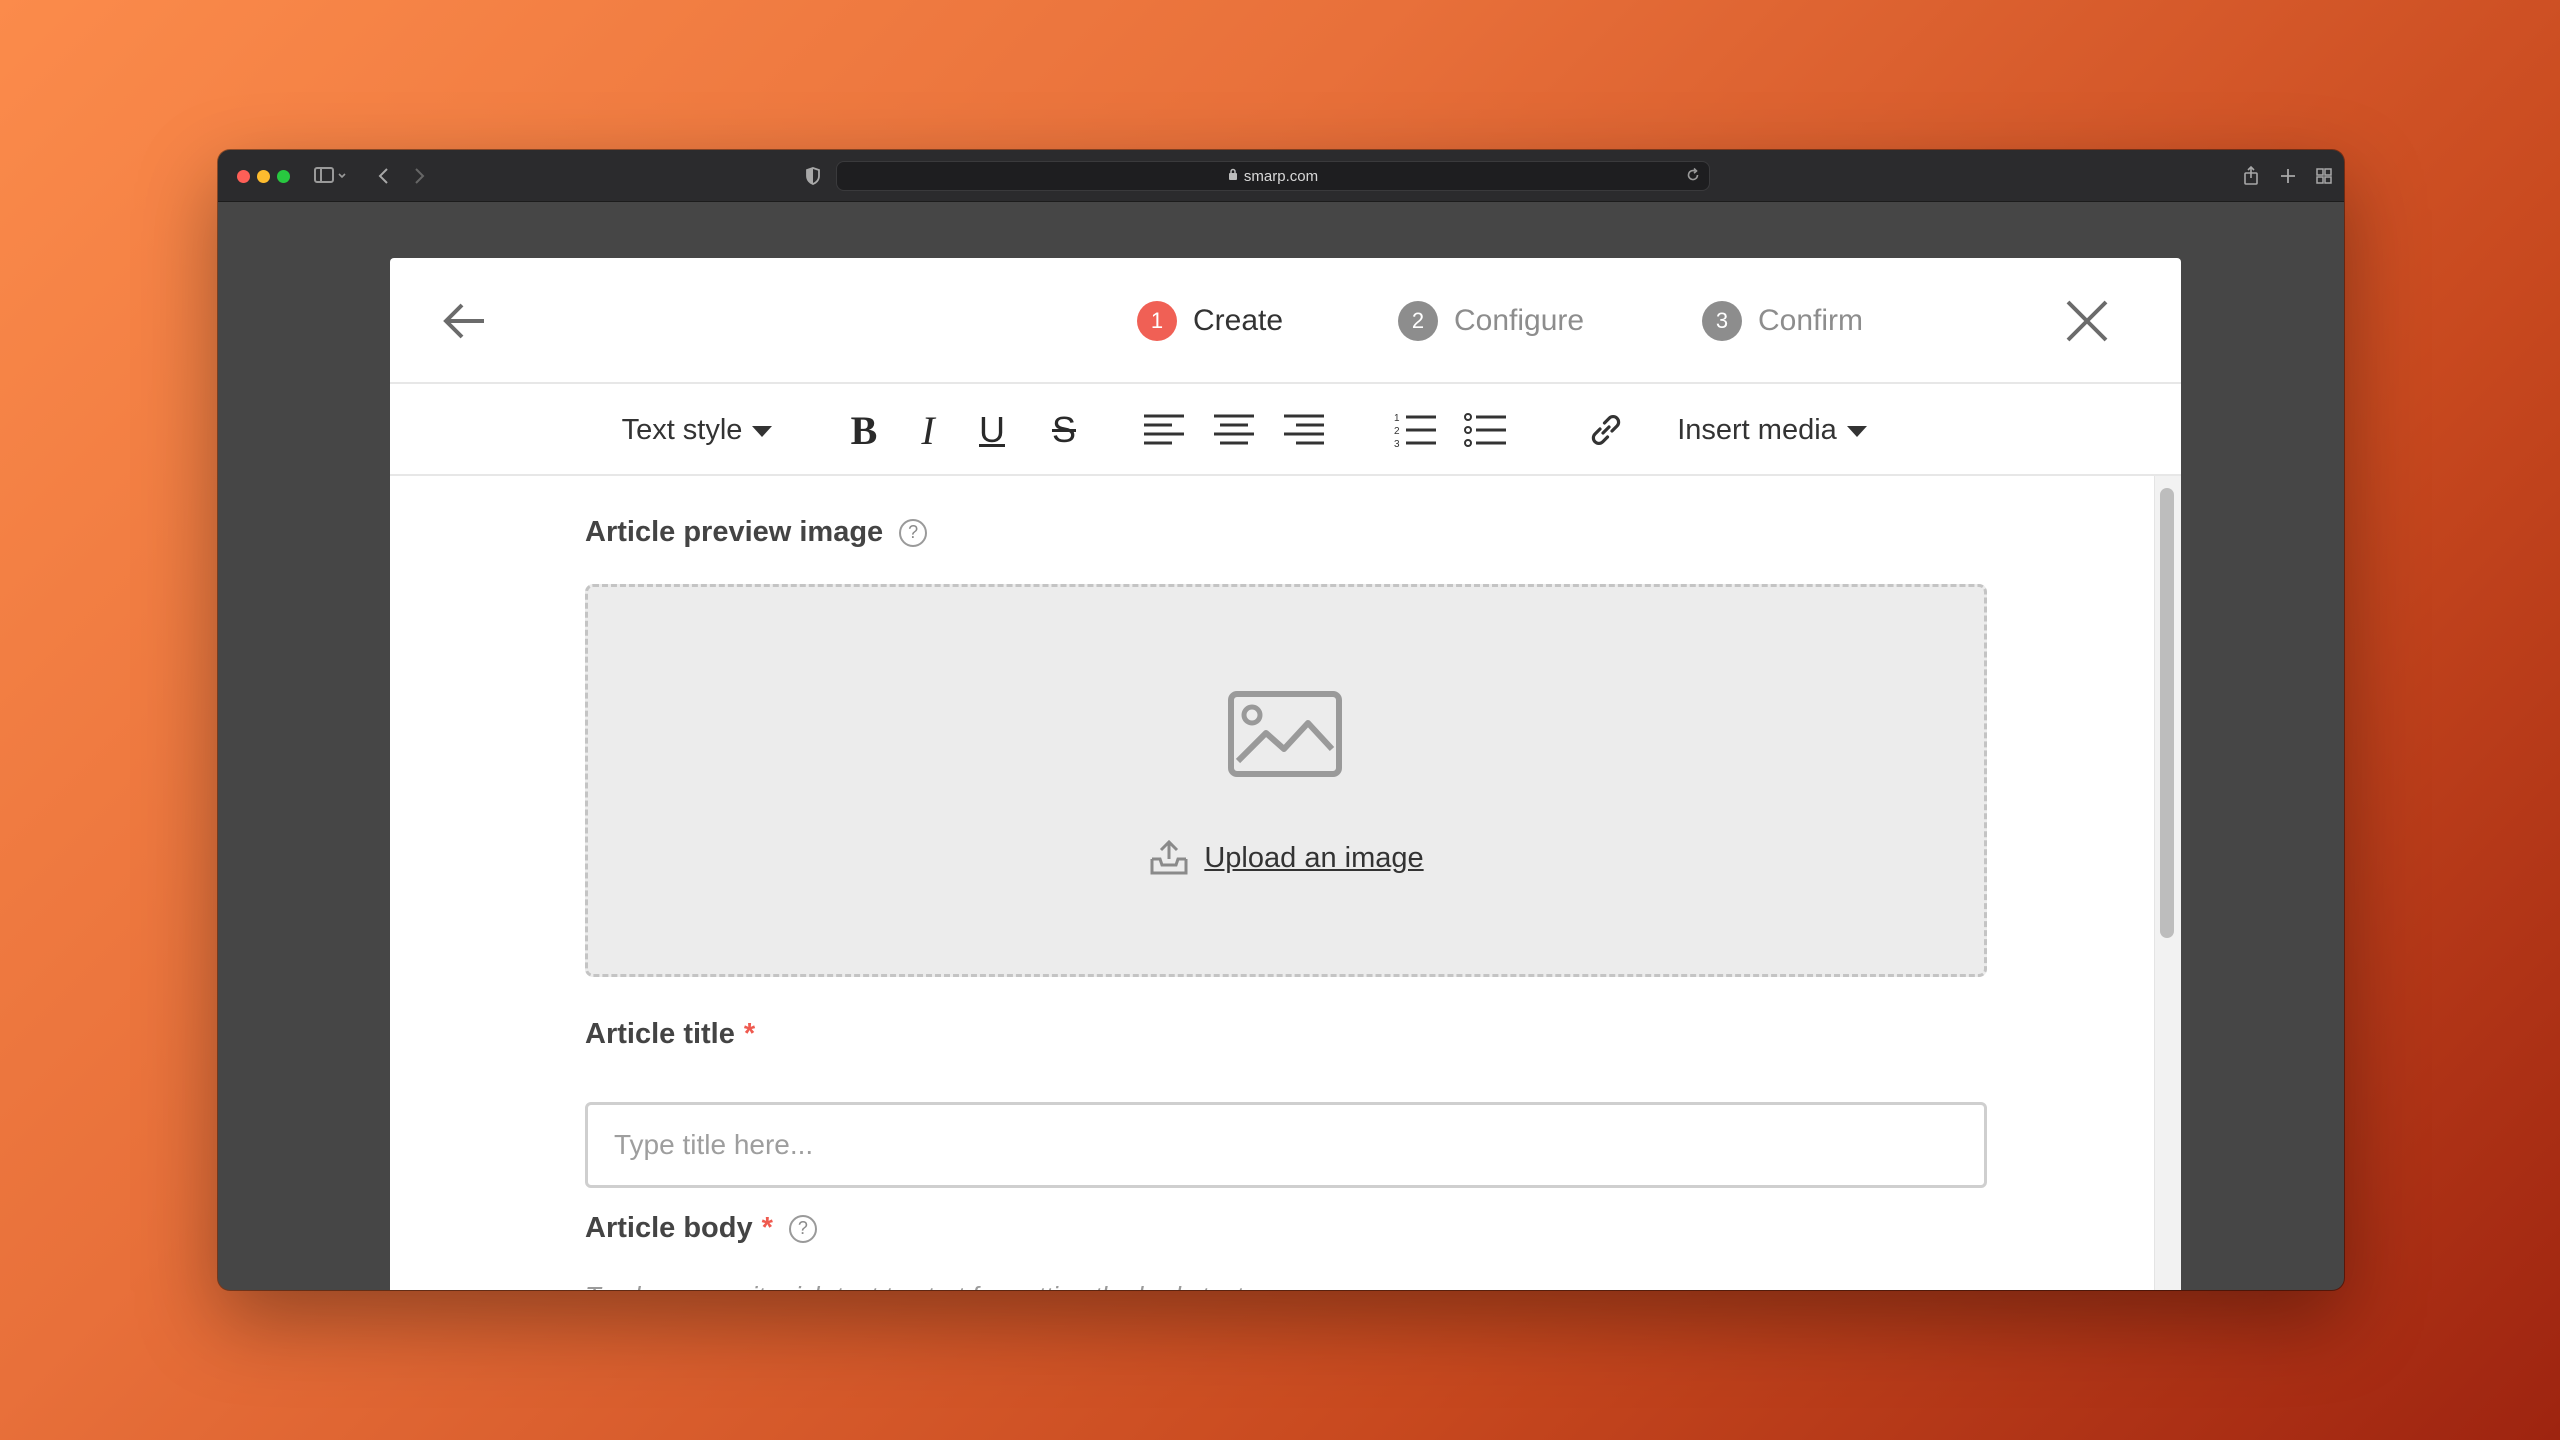  What do you see at coordinates (992, 430) in the screenshot?
I see `underline-button: U` at bounding box center [992, 430].